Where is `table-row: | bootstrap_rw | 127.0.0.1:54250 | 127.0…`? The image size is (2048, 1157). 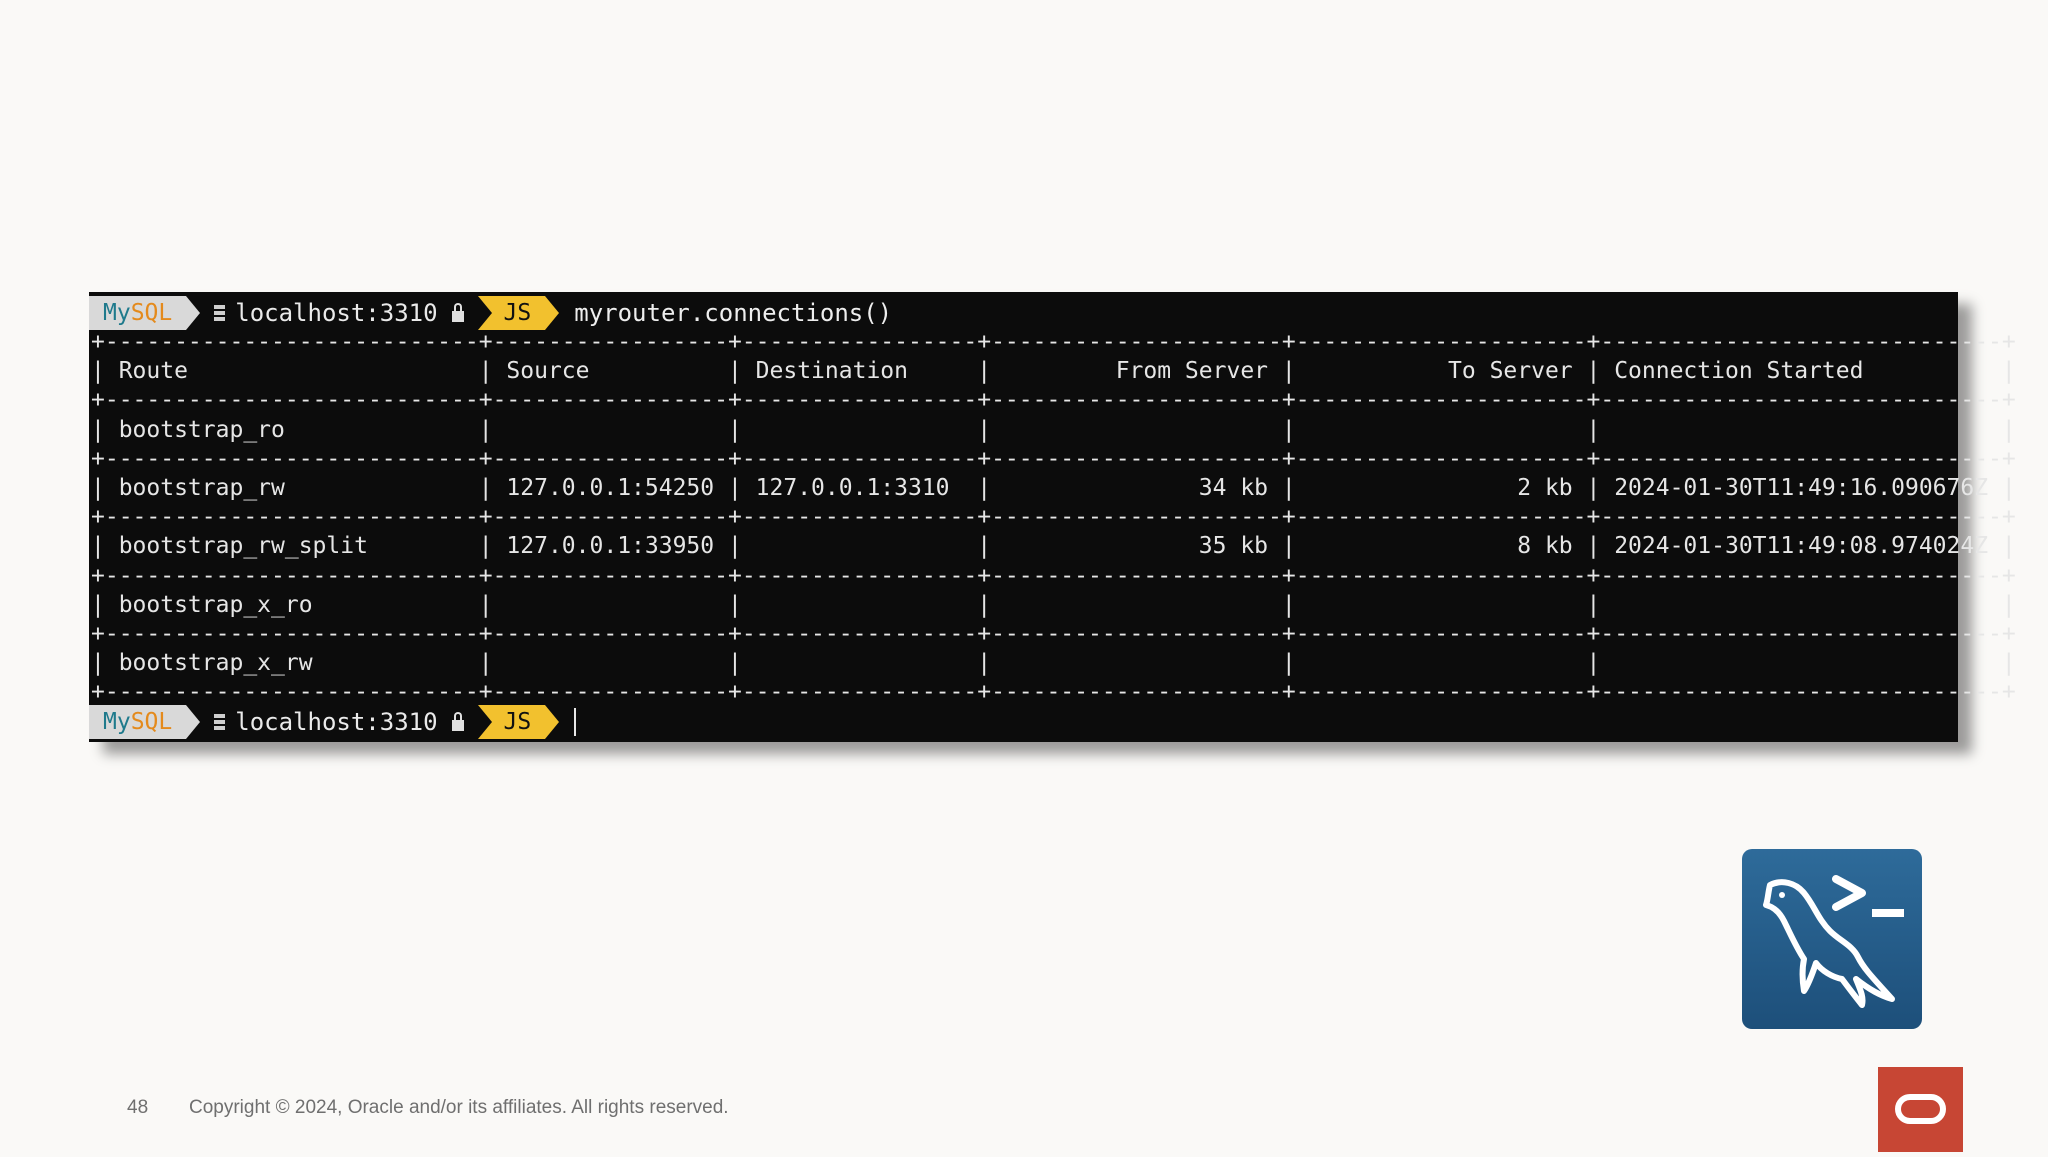
table-row: | bootstrap_rw | 127.0.0.1:54250 | 127.0… is located at coordinates (1053, 488).